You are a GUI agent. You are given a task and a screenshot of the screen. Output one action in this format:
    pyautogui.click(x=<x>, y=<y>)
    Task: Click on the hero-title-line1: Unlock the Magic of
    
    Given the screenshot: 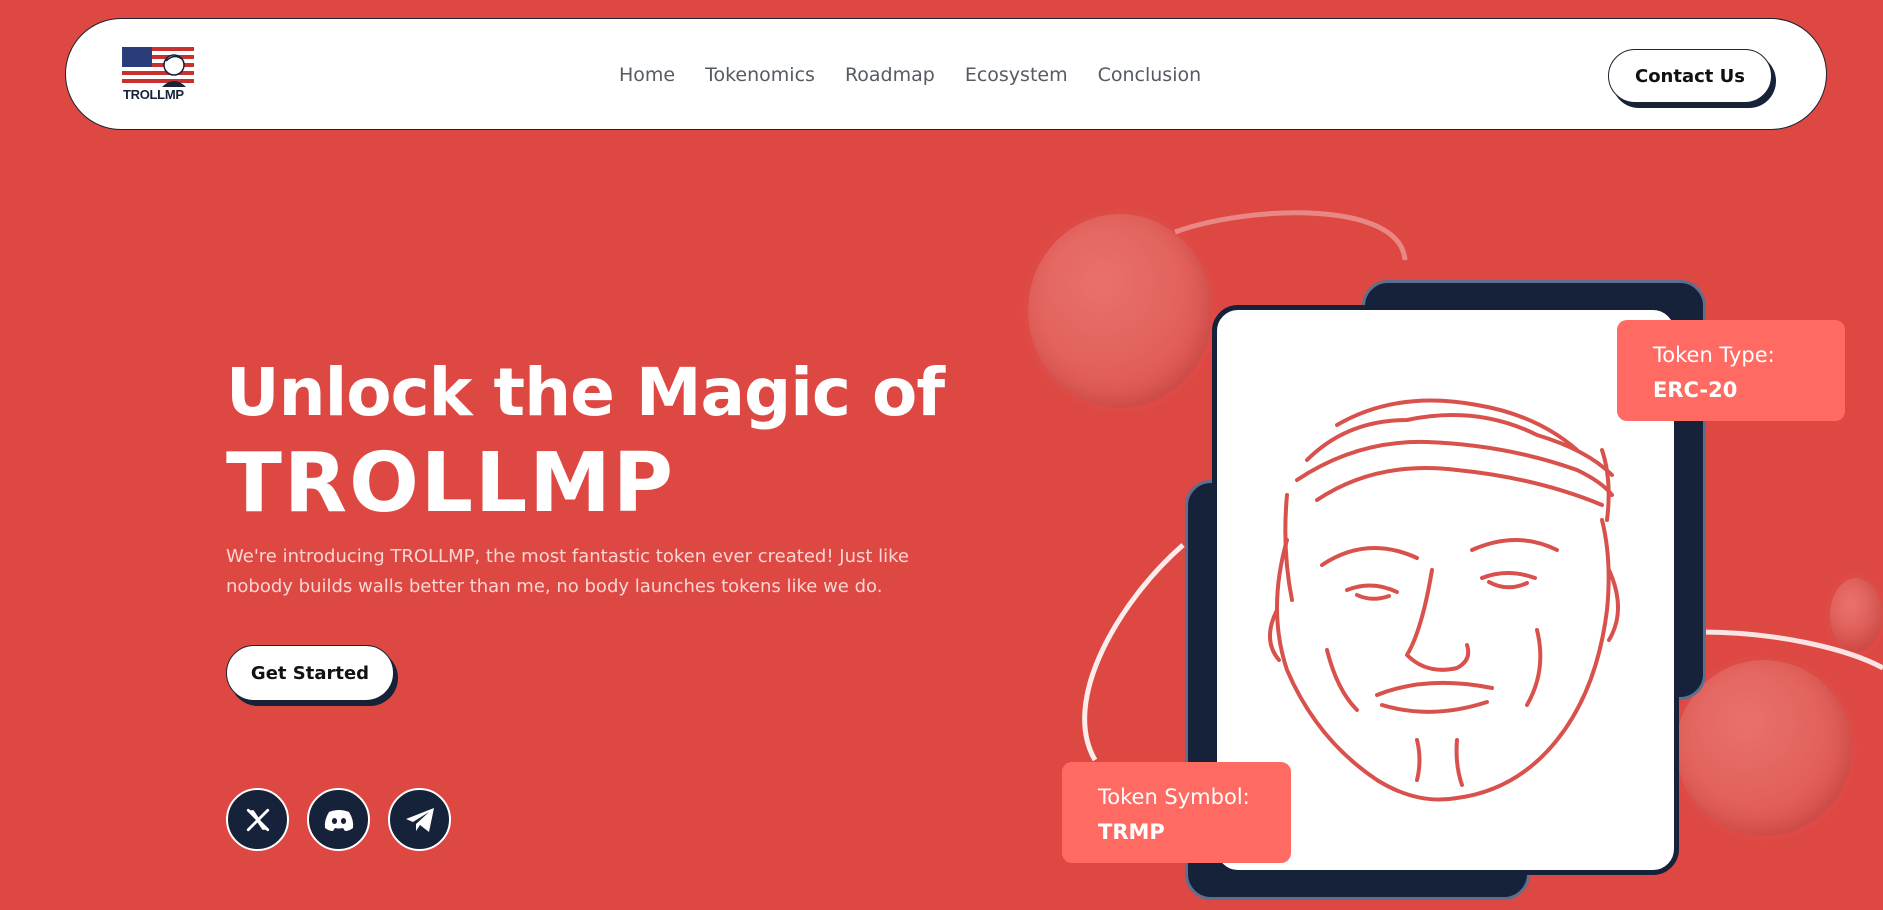 What is the action you would take?
    pyautogui.click(x=585, y=392)
    